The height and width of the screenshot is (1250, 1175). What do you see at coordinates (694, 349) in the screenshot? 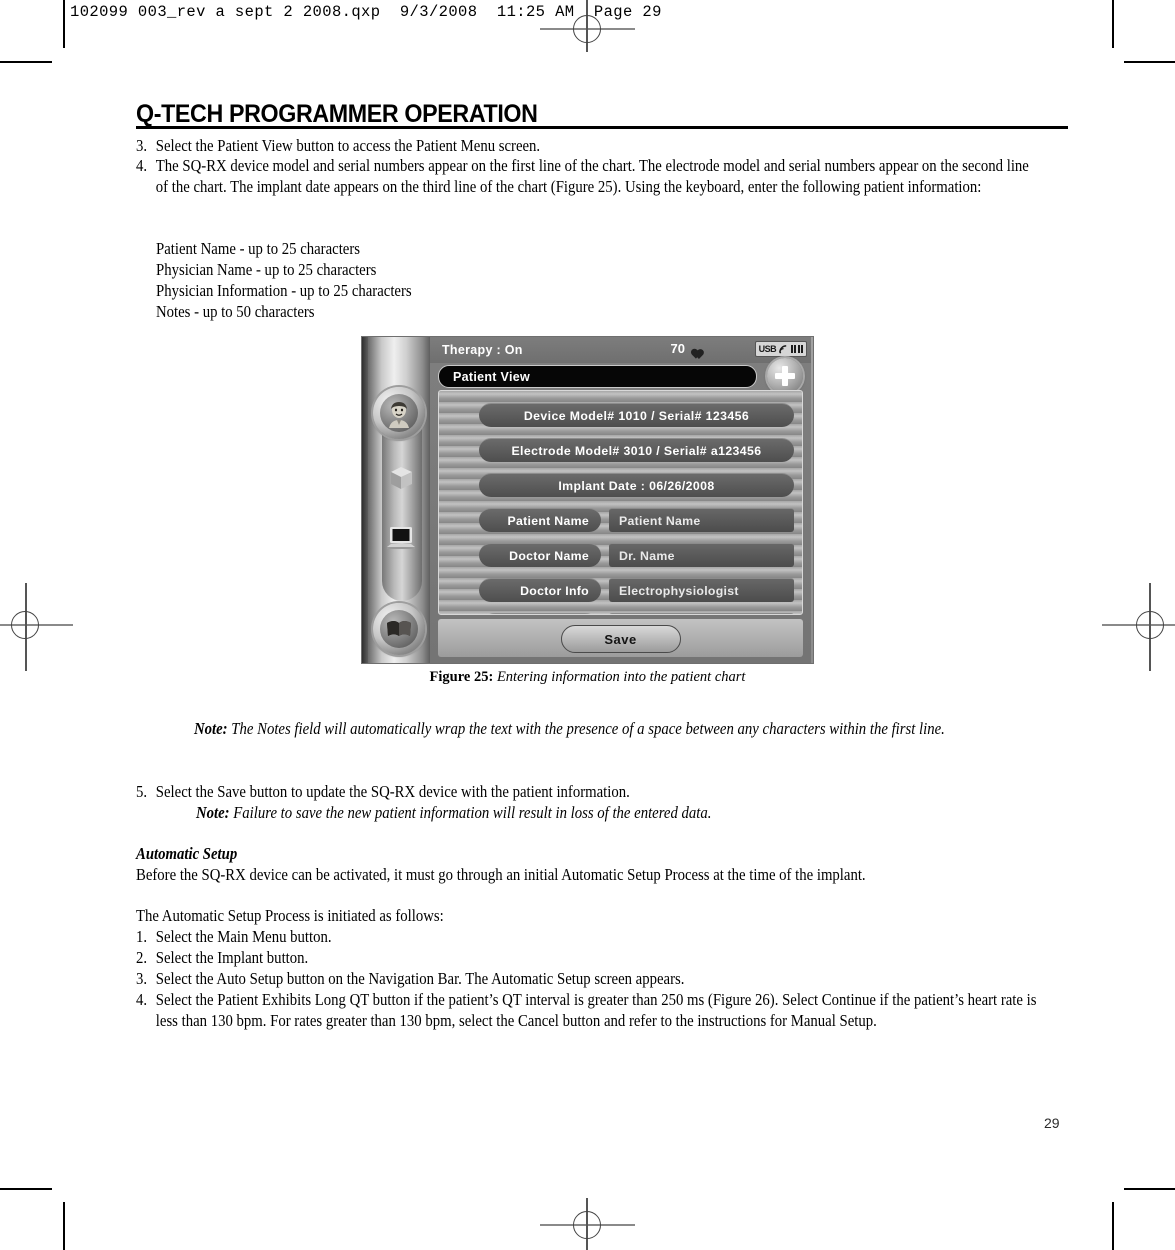
I see `heart-icon` at bounding box center [694, 349].